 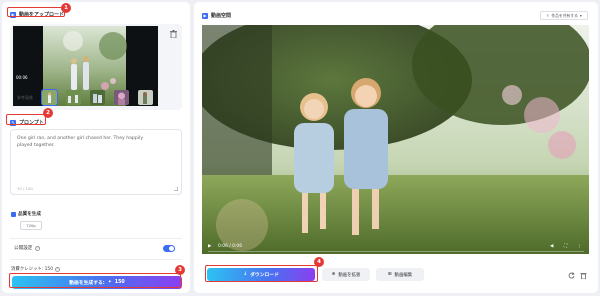 I want to click on credits-label: 消費クレジット: 150, so click(x=32, y=269).